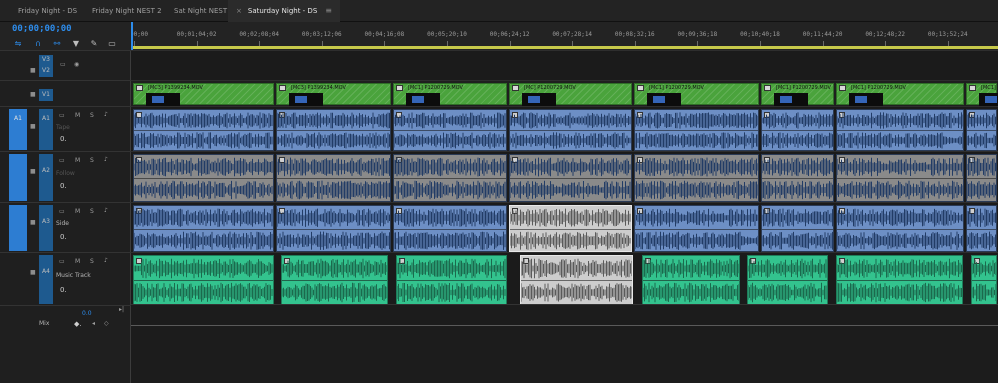  I want to click on tab-saturday-night-ds: × Saturday Night - DS ≡, so click(284, 11).